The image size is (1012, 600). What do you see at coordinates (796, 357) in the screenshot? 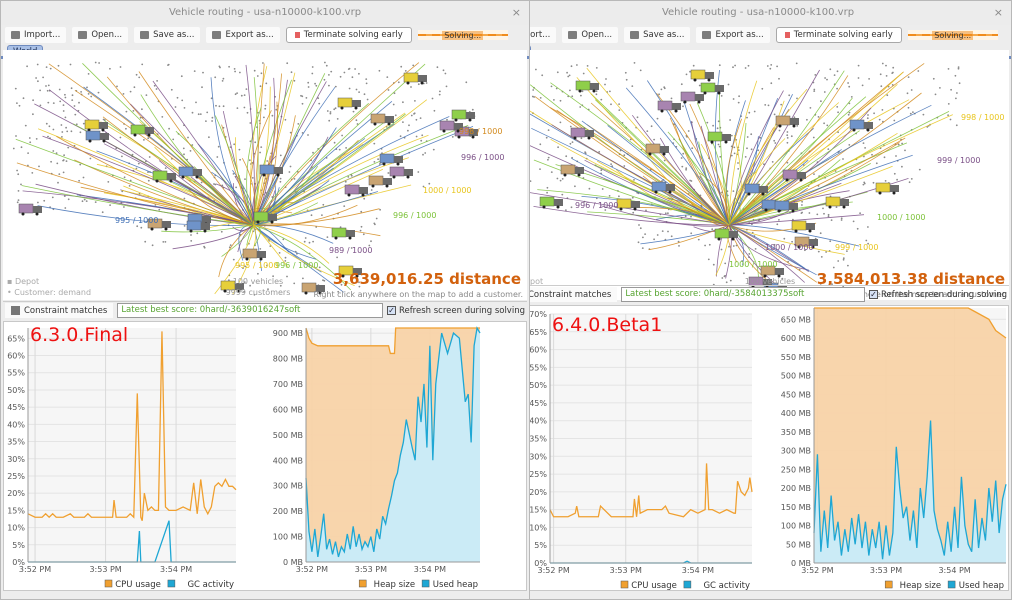
I see `y-tick-label: 550 MB` at bounding box center [796, 357].